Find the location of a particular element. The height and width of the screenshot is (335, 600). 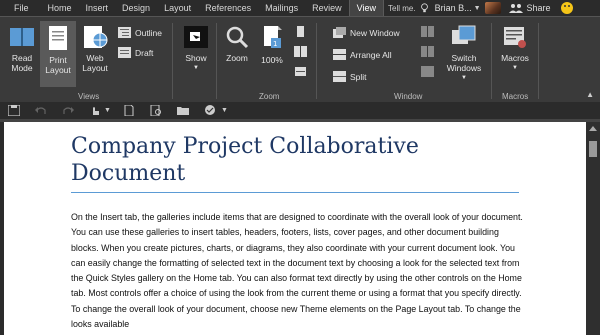

show-icon is located at coordinates (196, 37).